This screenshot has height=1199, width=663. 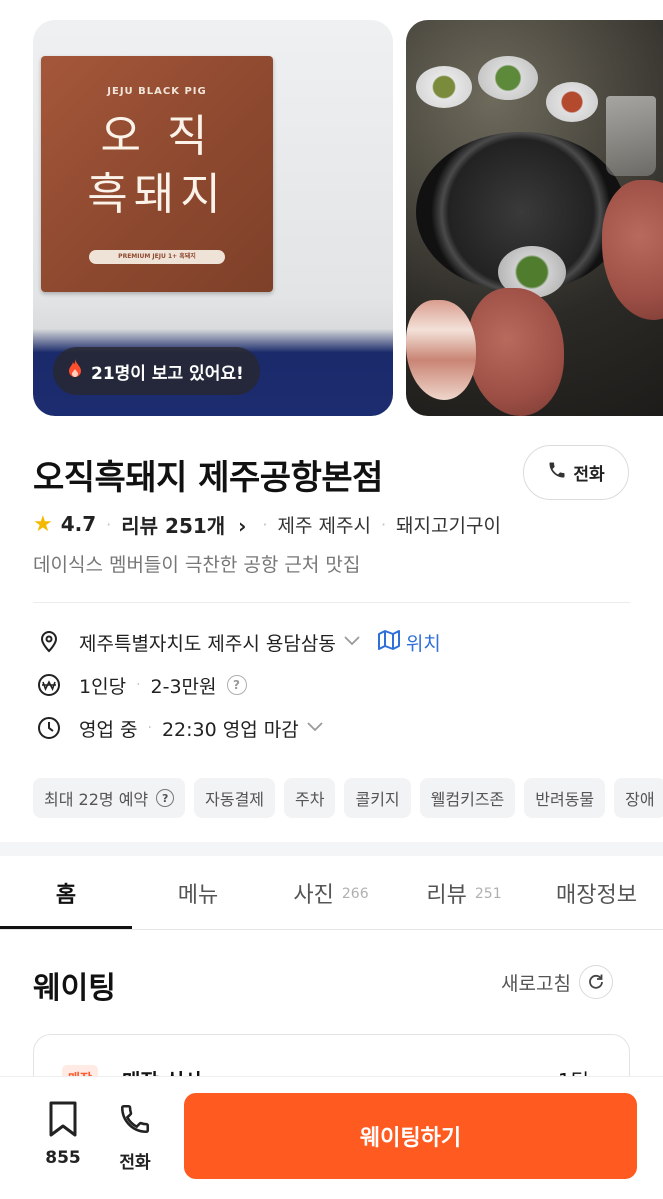 I want to click on chip-parking: 주차, so click(x=310, y=798).